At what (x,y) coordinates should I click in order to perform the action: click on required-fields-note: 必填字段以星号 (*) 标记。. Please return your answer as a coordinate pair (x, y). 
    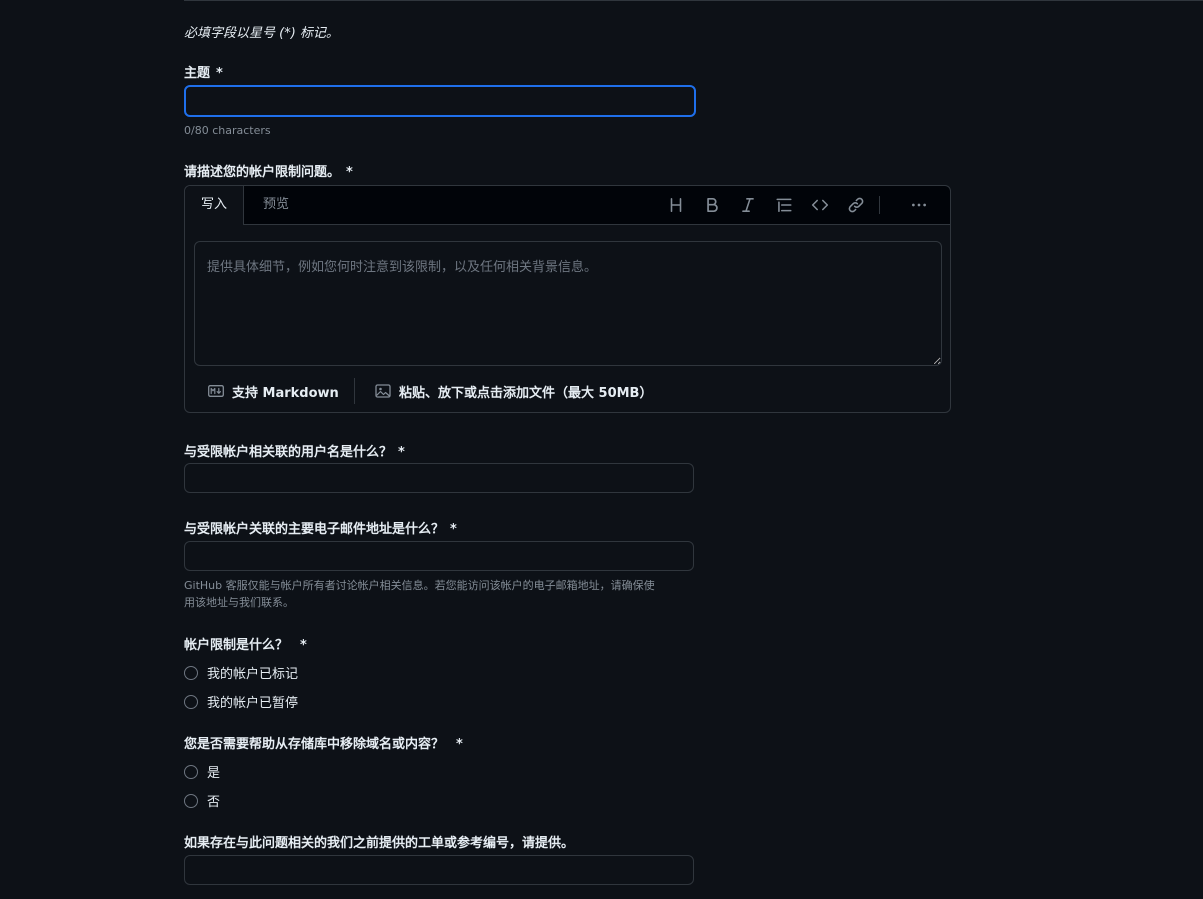
    Looking at the image, I should click on (261, 33).